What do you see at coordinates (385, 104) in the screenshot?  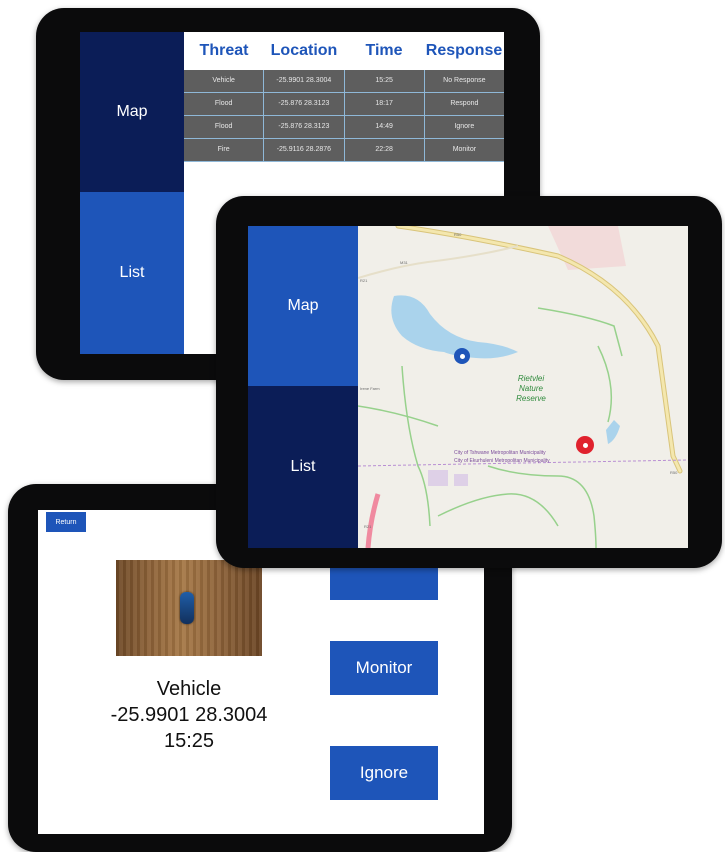 I see `cell-time: 18:17` at bounding box center [385, 104].